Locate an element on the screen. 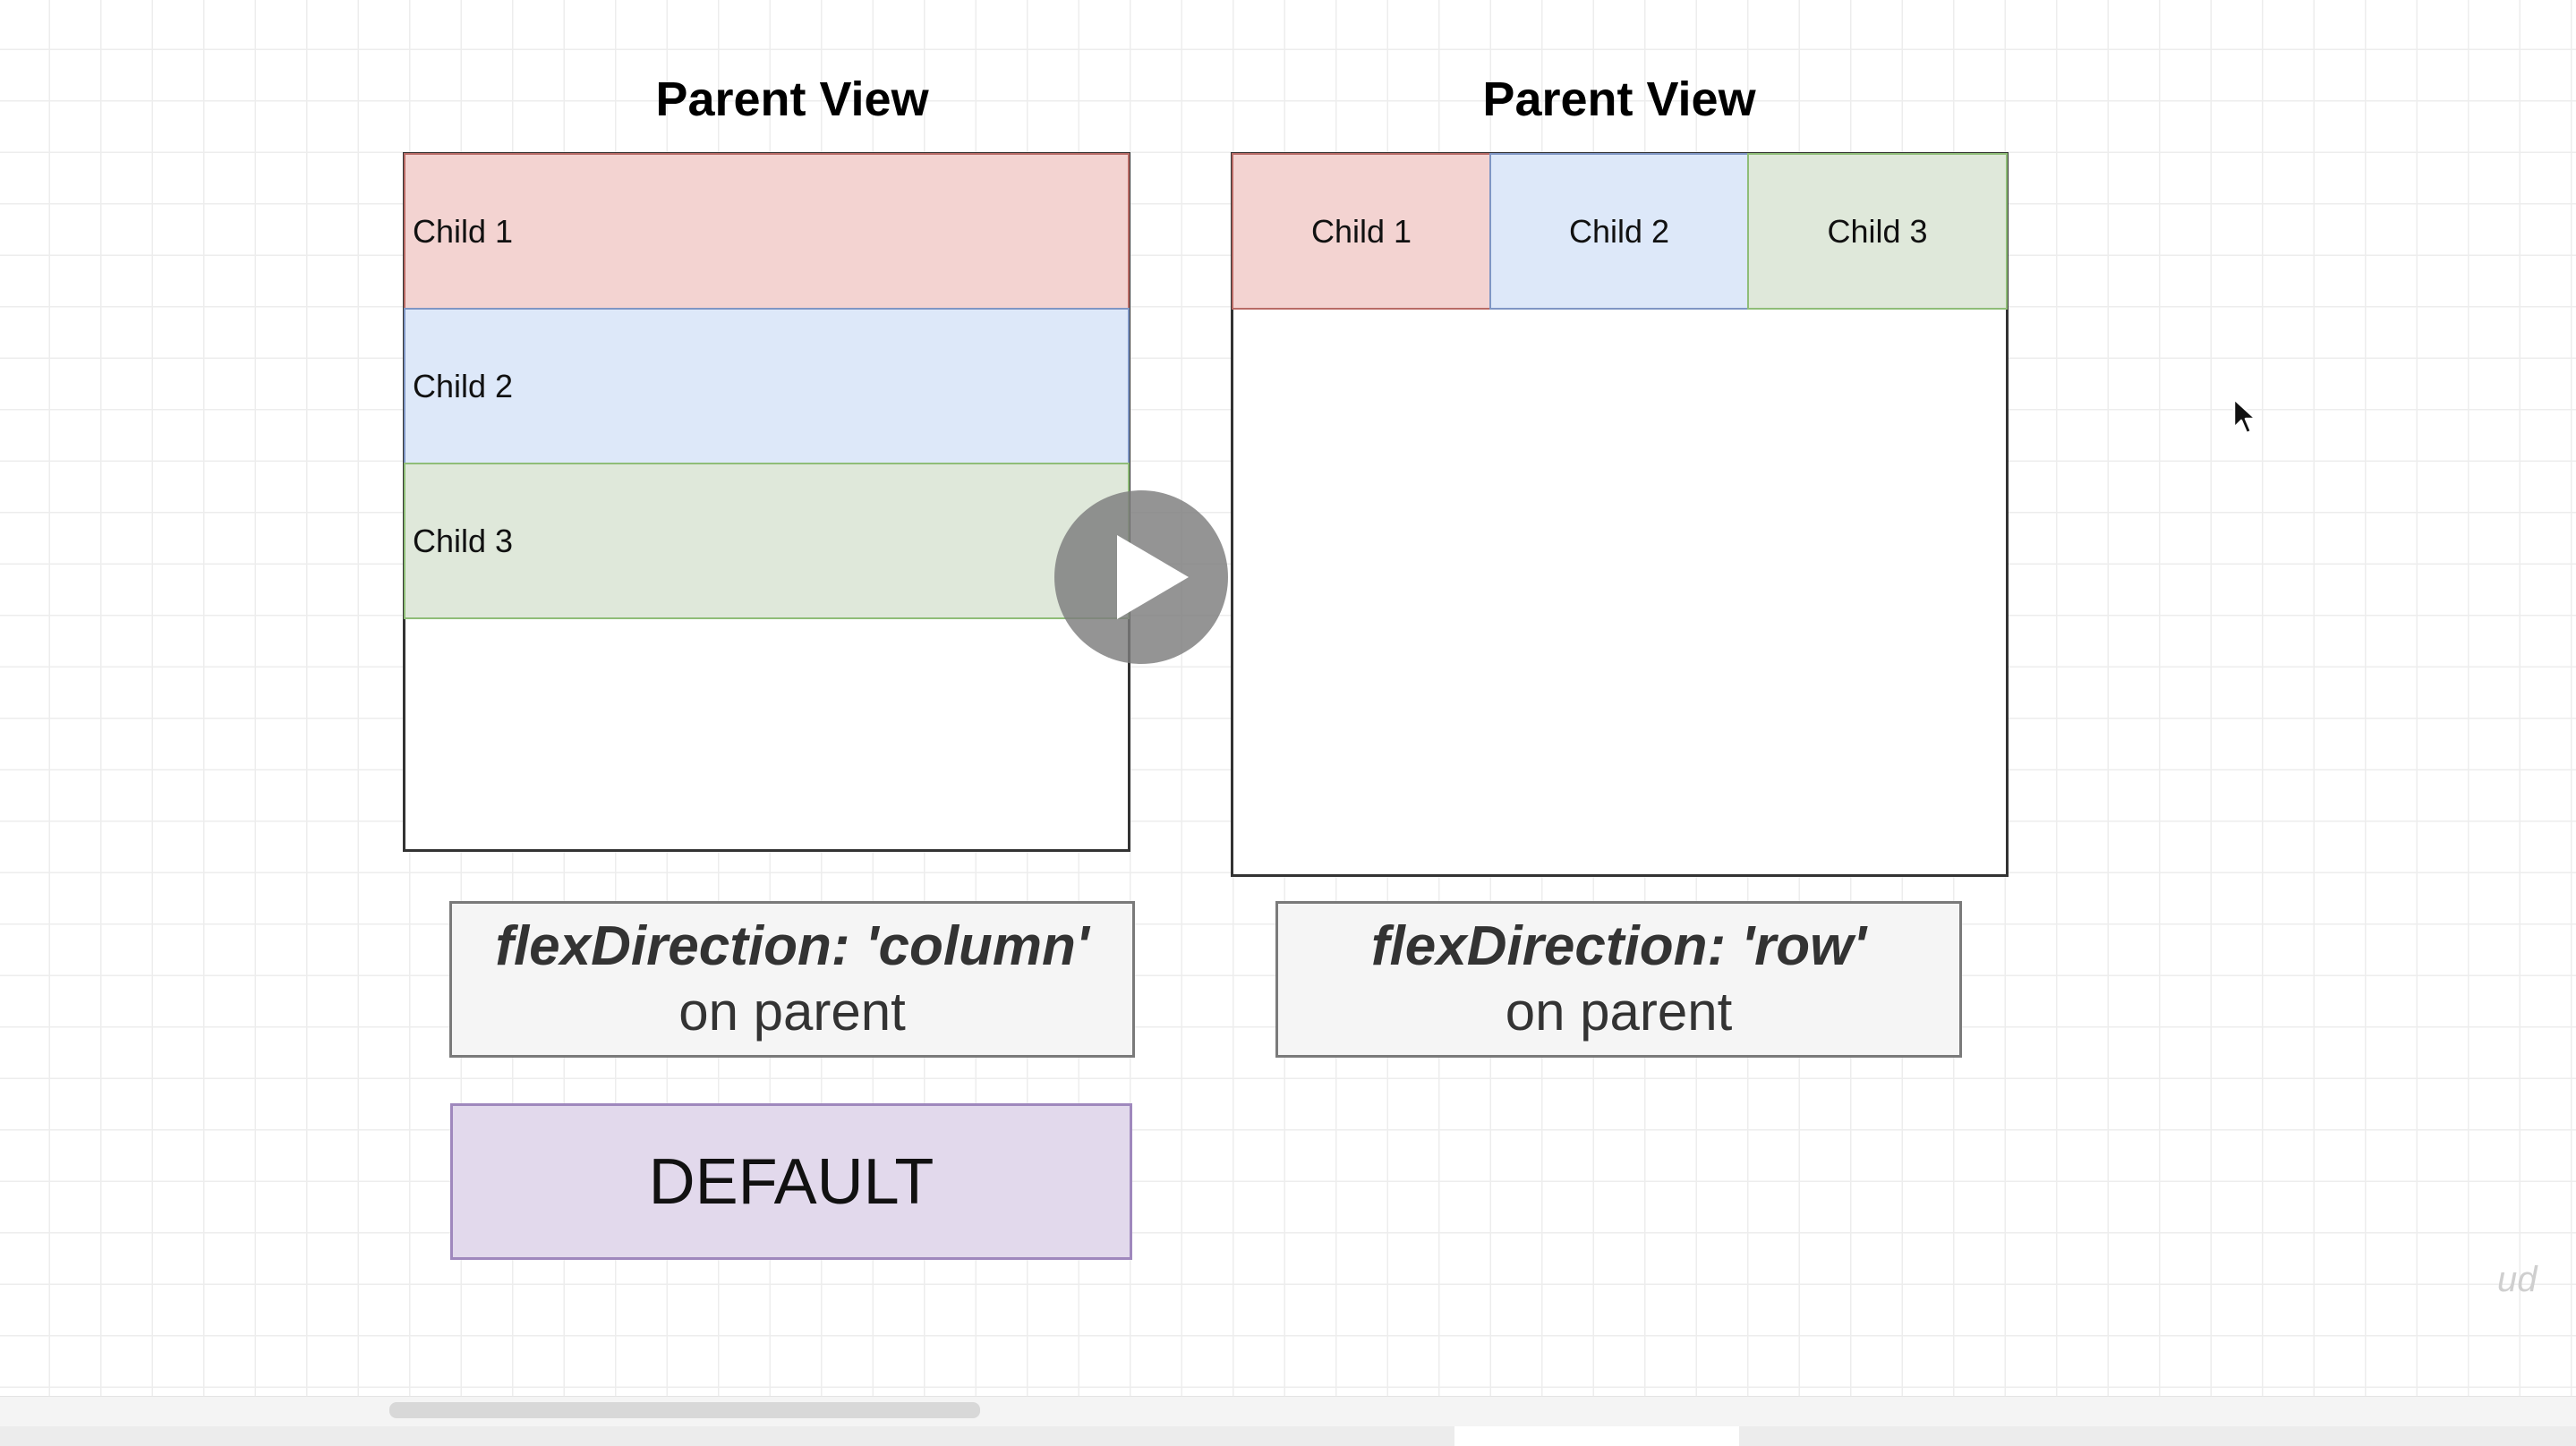  cursor-icon is located at coordinates (2244, 416).